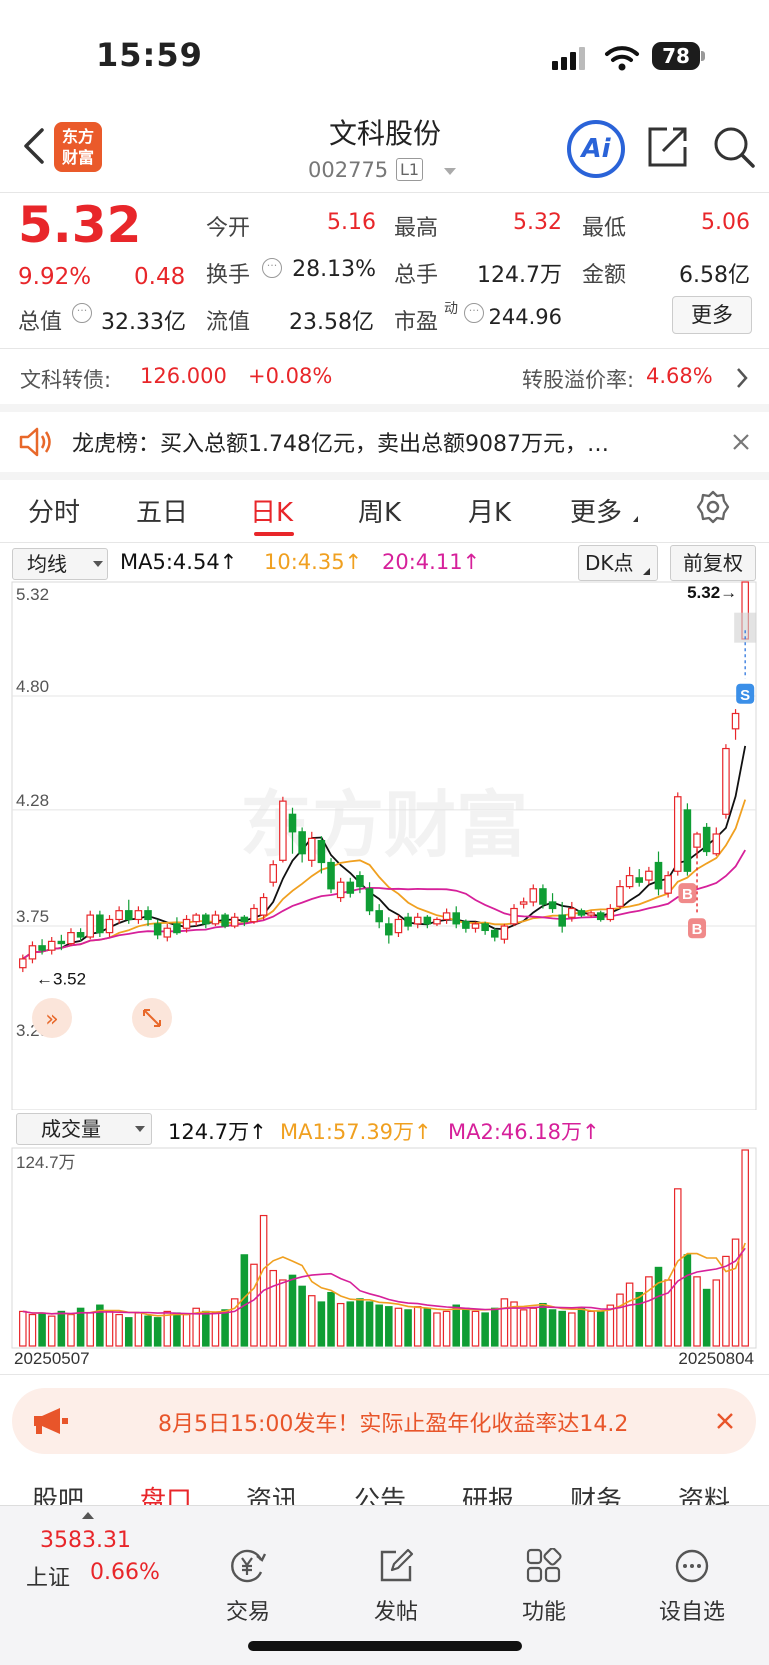 The height and width of the screenshot is (1665, 769). What do you see at coordinates (596, 149) in the screenshot?
I see `ai-button: Ai` at bounding box center [596, 149].